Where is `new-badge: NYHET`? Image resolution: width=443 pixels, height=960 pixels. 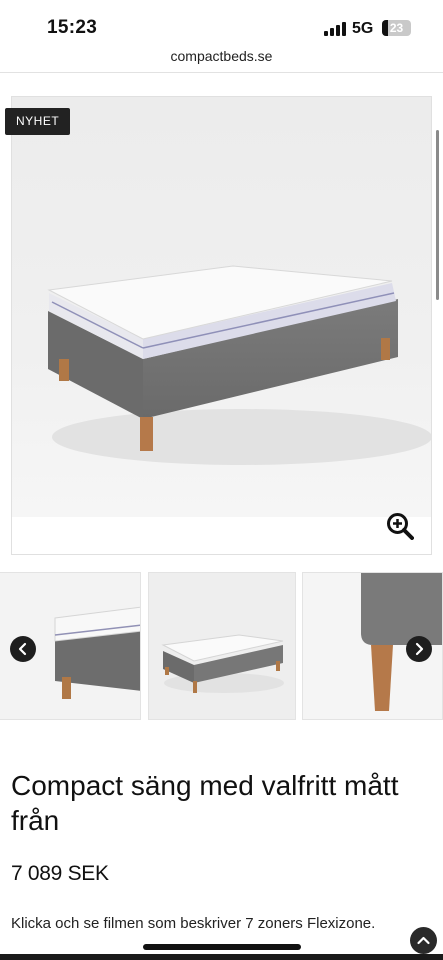
new-badge: NYHET is located at coordinates (38, 121).